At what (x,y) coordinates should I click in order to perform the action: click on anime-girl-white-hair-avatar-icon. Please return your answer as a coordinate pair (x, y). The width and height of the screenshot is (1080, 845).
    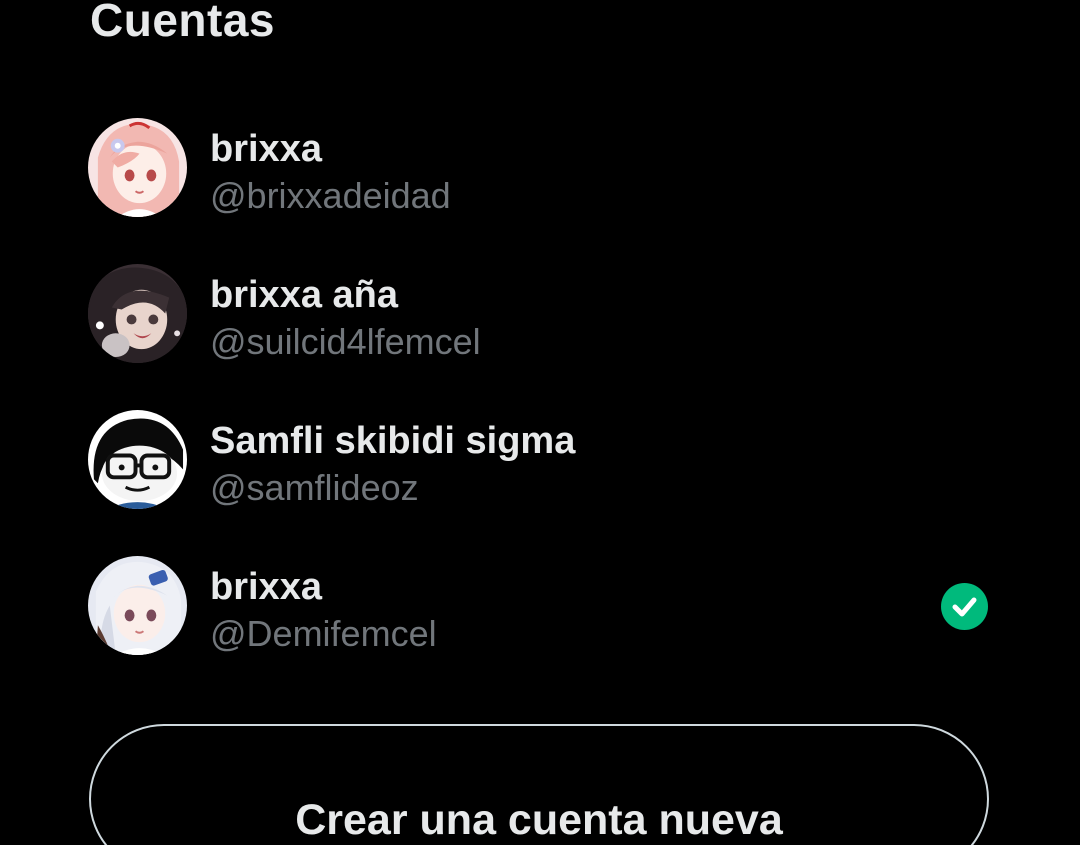
    Looking at the image, I should click on (137, 605).